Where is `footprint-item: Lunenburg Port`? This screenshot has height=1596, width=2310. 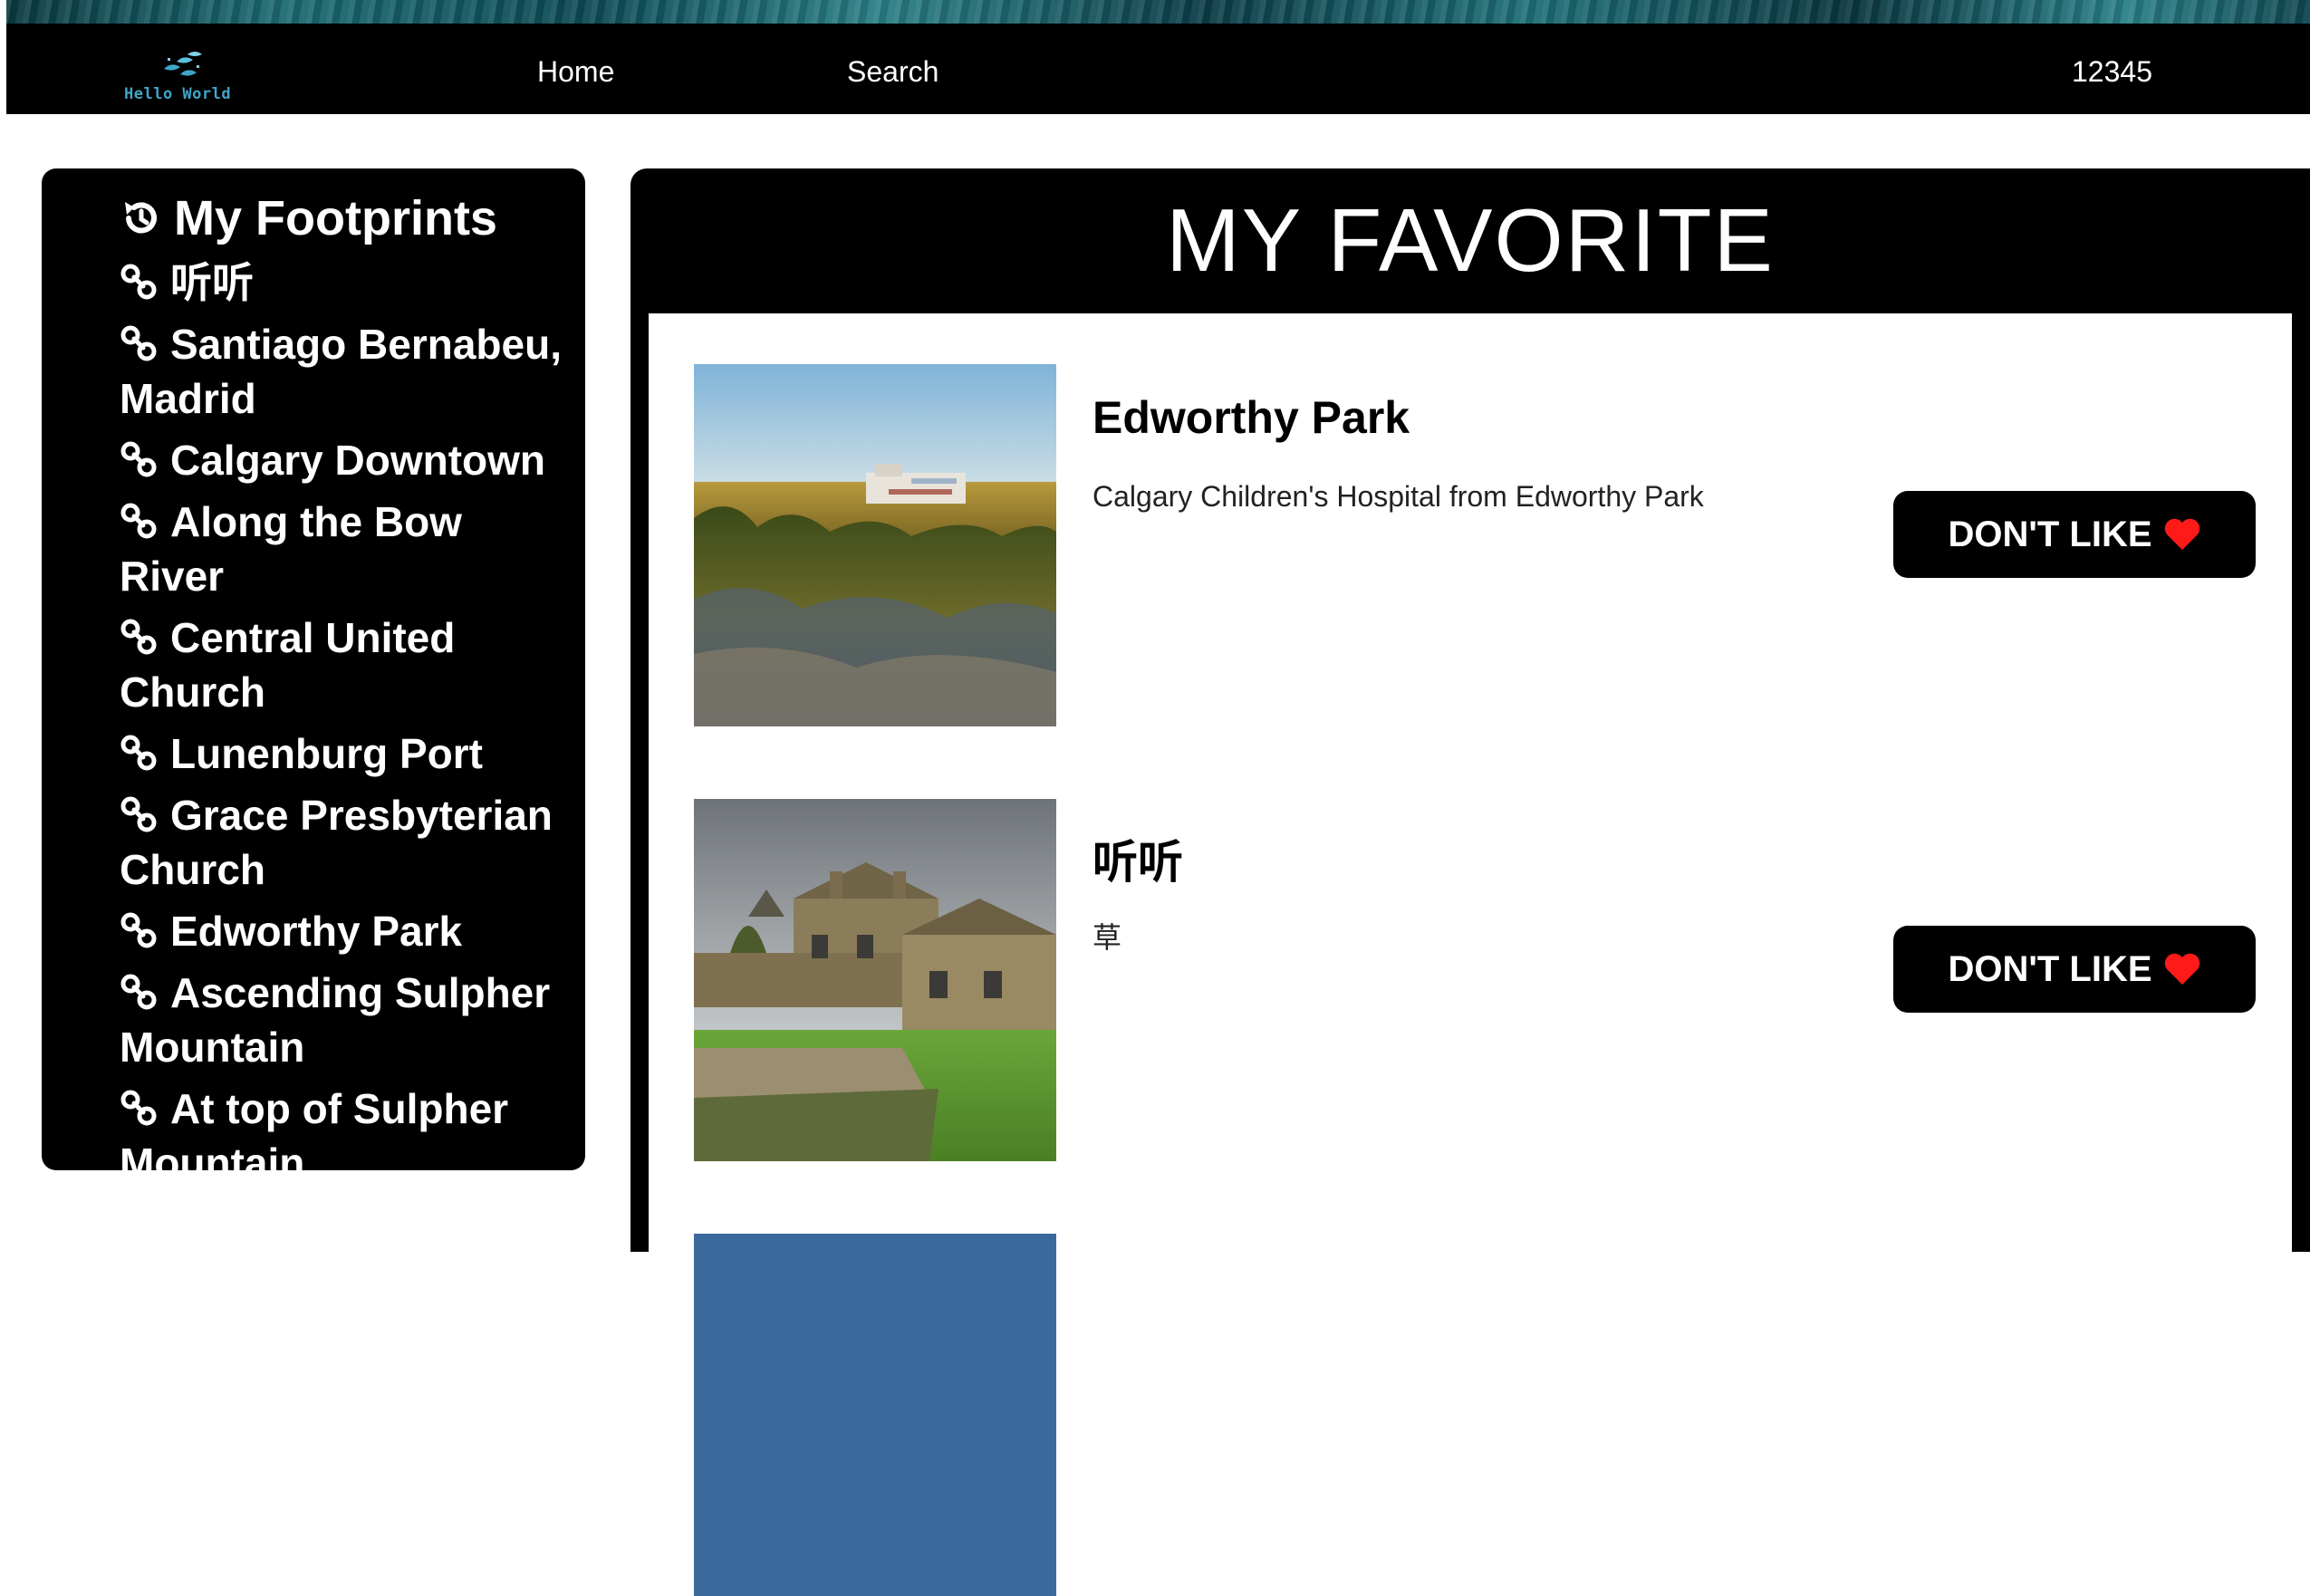 footprint-item: Lunenburg Port is located at coordinates (346, 753).